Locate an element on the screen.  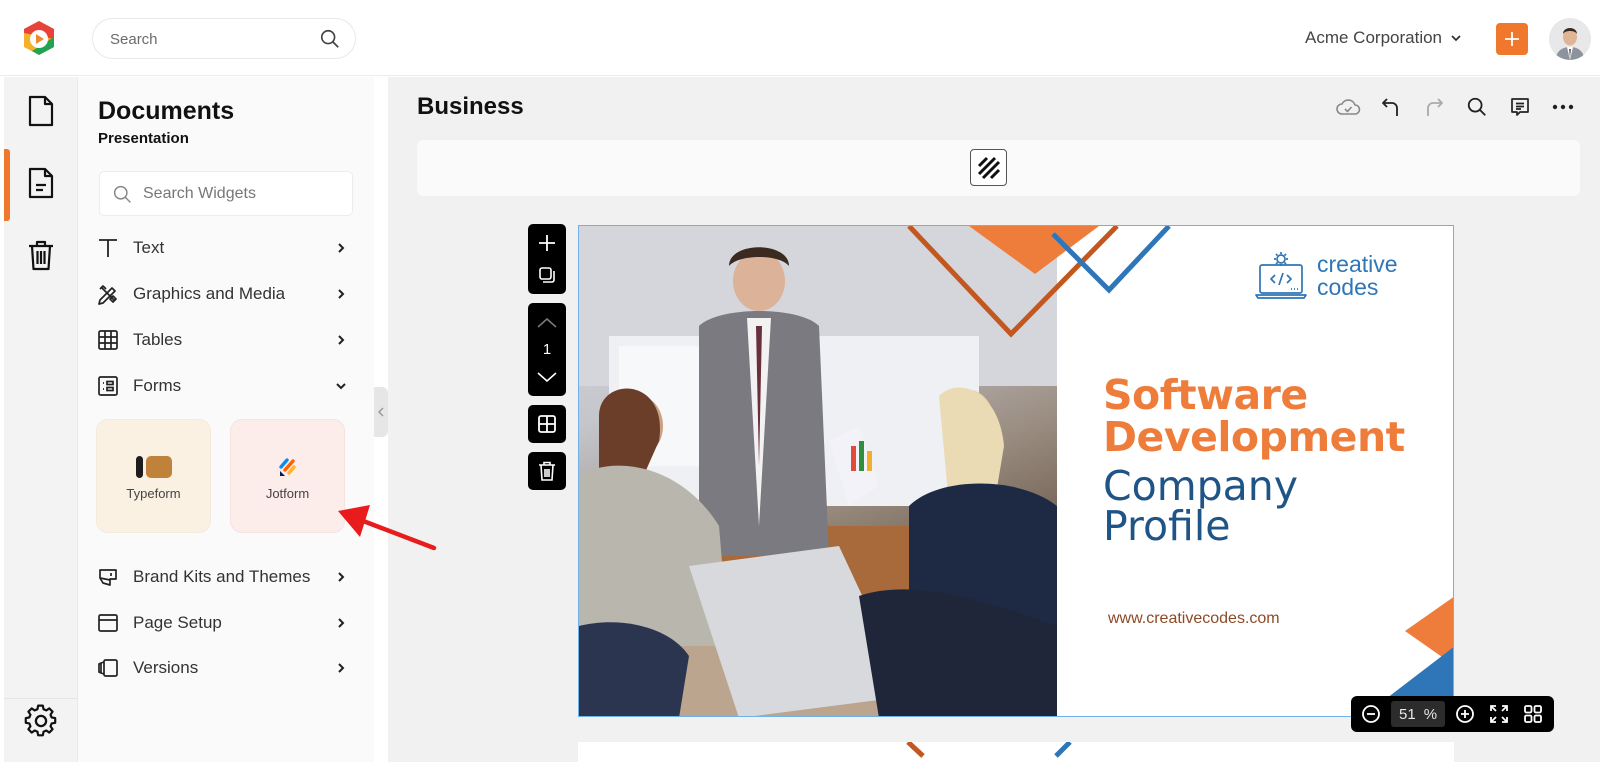
pattern-button is located at coordinates (988, 167).